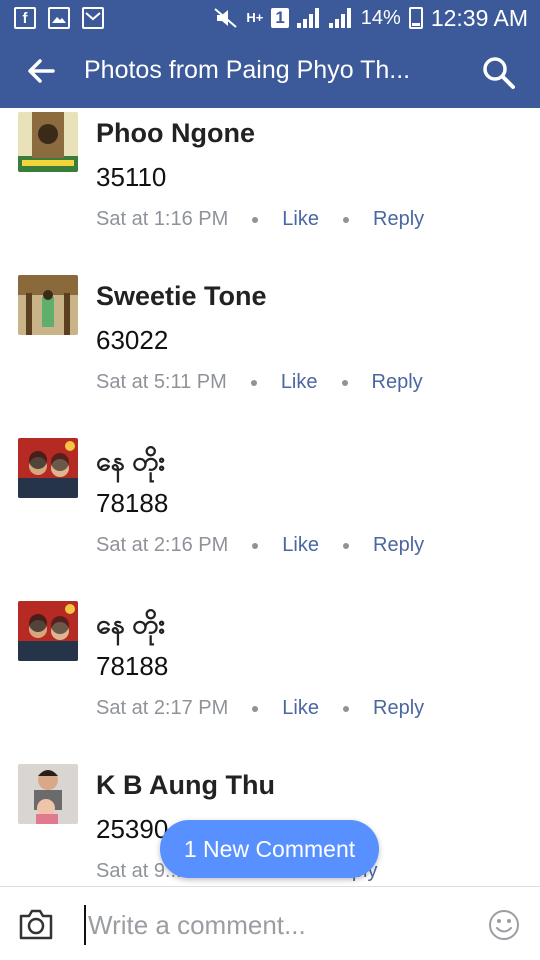  Describe the element at coordinates (132, 340) in the screenshot. I see `comment-text: 63022` at that location.